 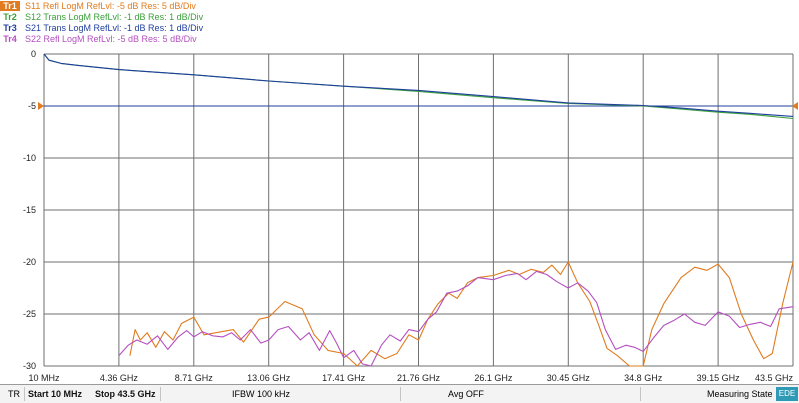 What do you see at coordinates (44, 378) in the screenshot?
I see `x-tick-label: 10 MHz` at bounding box center [44, 378].